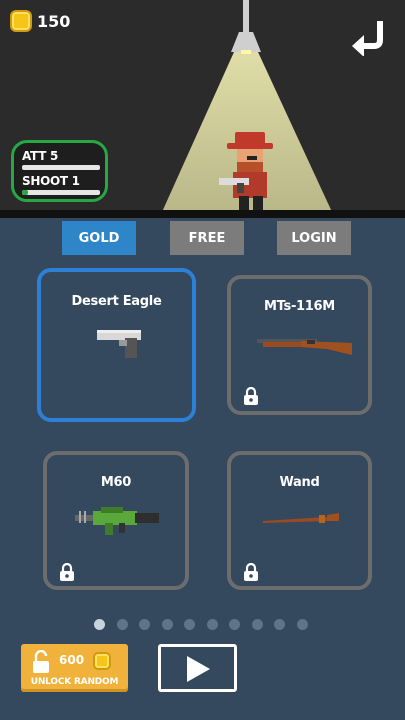 The height and width of the screenshot is (720, 405). I want to click on unlock-random-button: 600 UNLOCK RANDOM, so click(74, 668).